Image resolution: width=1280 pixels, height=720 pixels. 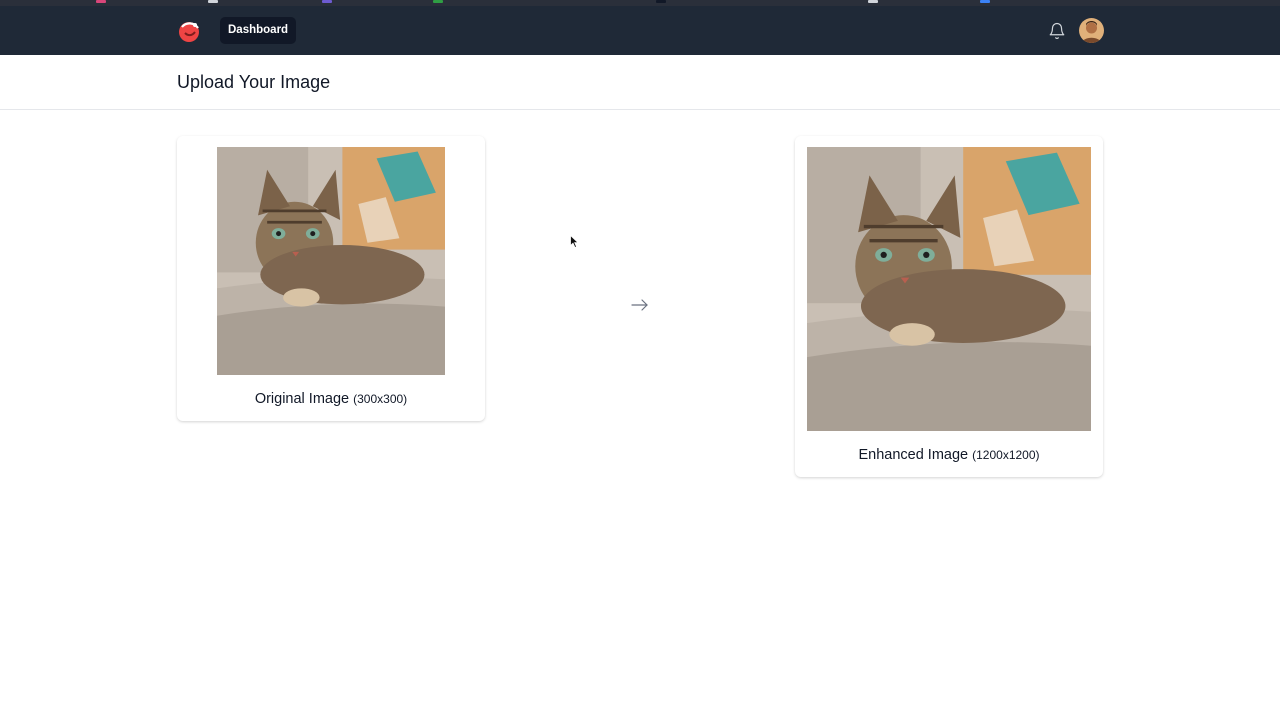 I want to click on bell-icon, so click(x=1057, y=31).